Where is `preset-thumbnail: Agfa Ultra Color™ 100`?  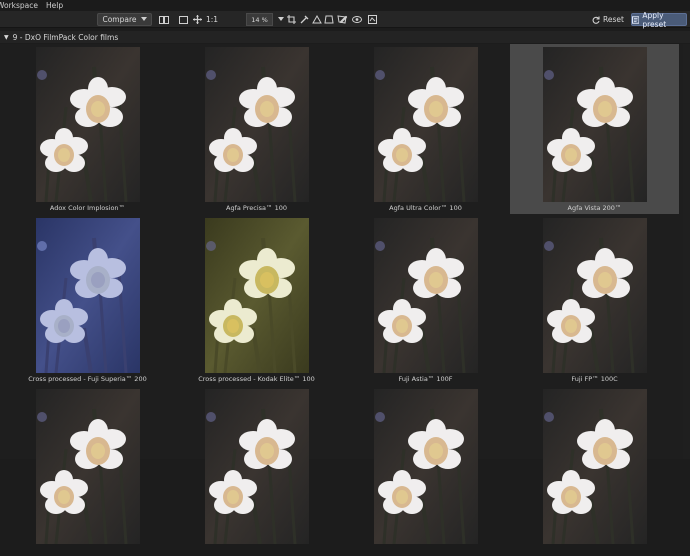
preset-thumbnail: Agfa Ultra Color™ 100 is located at coordinates (425, 129).